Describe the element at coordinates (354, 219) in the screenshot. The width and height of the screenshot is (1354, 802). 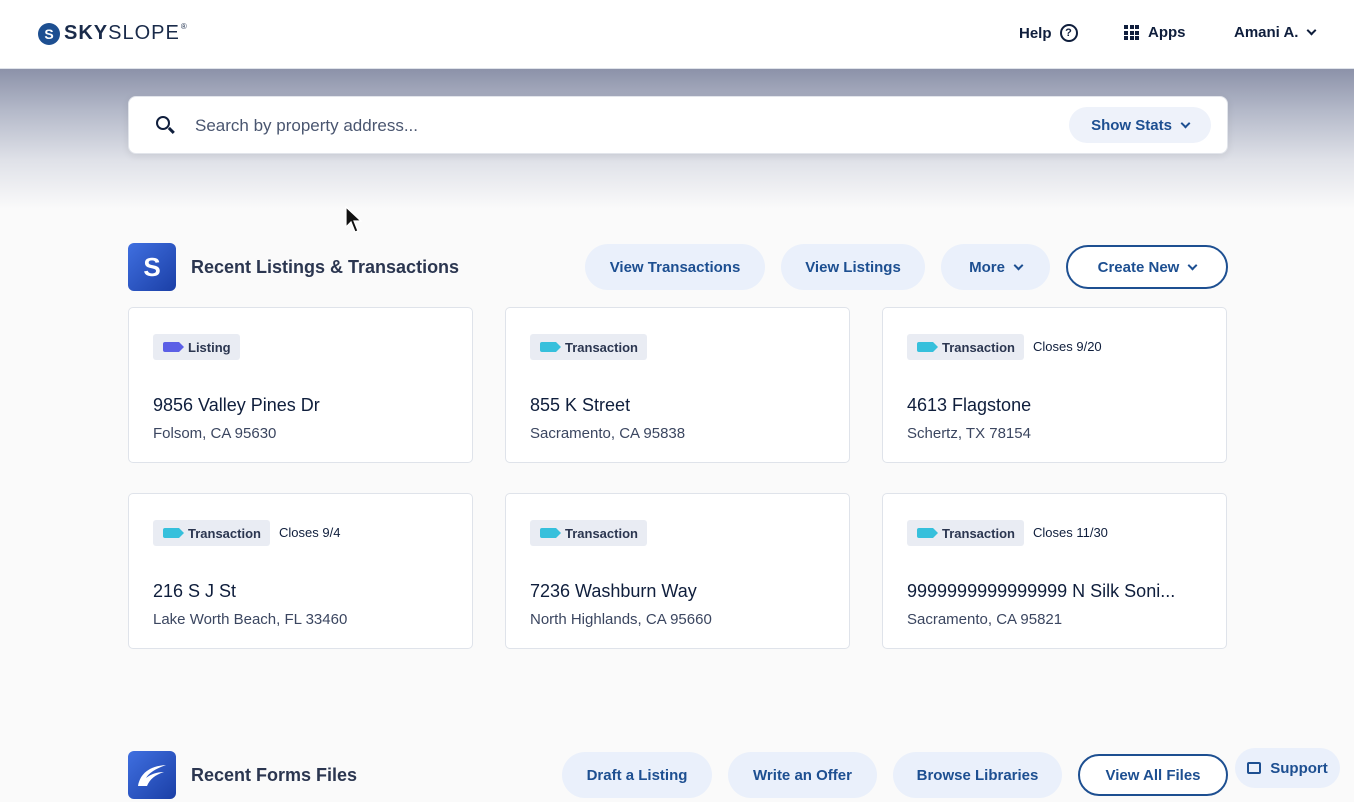
I see `mouse-cursor-icon` at that location.